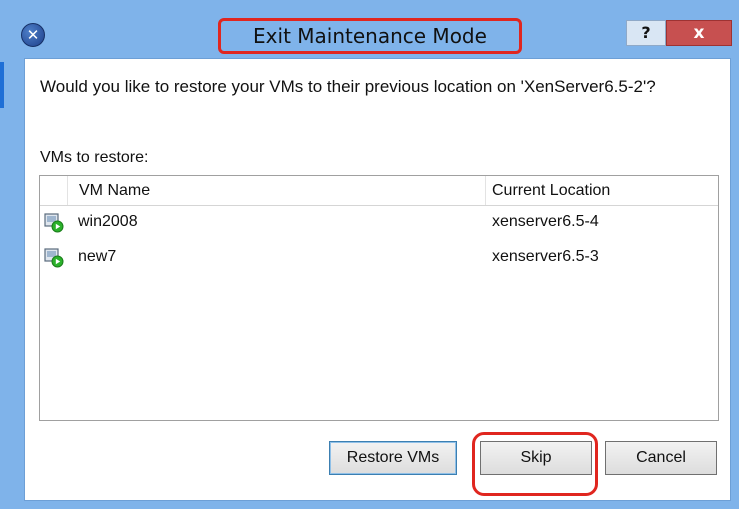 This screenshot has height=509, width=739. What do you see at coordinates (602, 190) in the screenshot?
I see `header-current-location: Current Location` at bounding box center [602, 190].